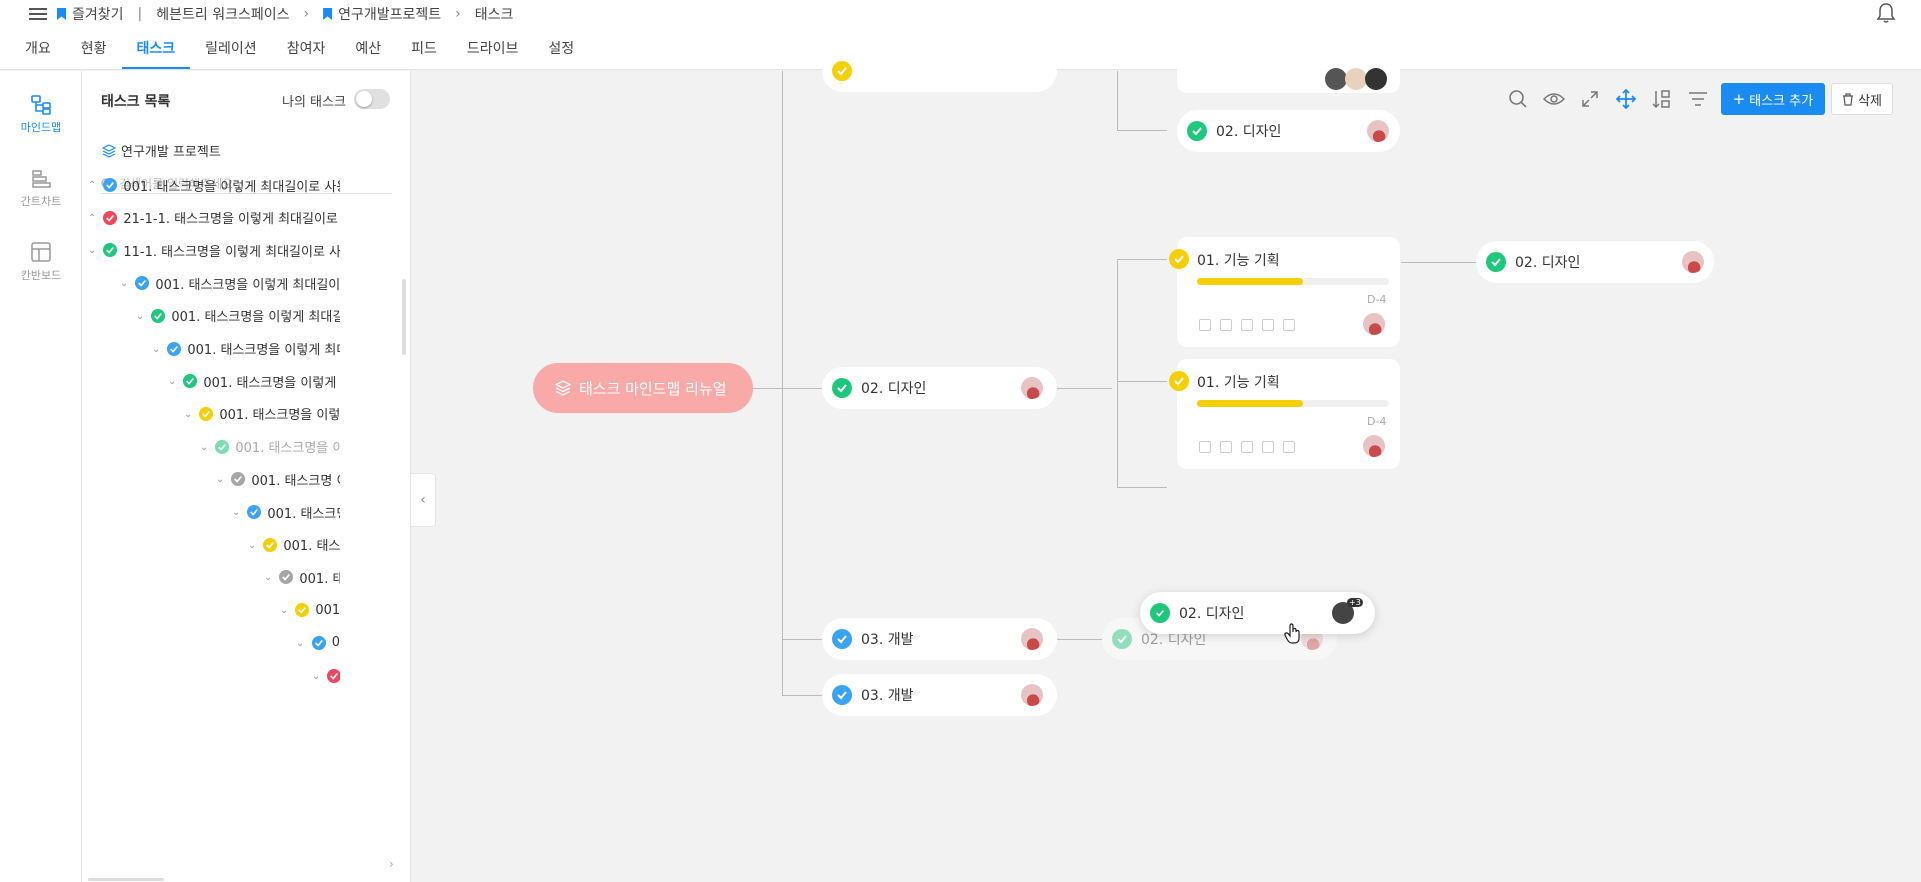 This screenshot has width=1921, height=882. I want to click on tree-item-label: 001. 태스크, so click(311, 547).